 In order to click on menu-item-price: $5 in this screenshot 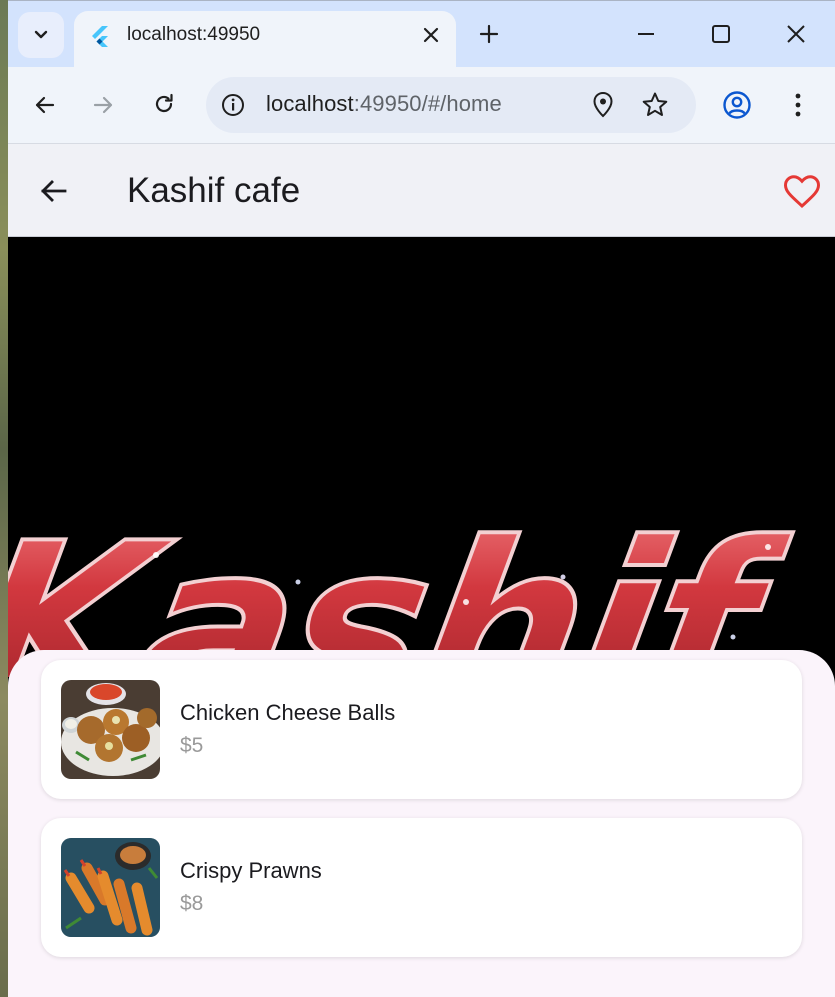, I will do `click(192, 745)`.